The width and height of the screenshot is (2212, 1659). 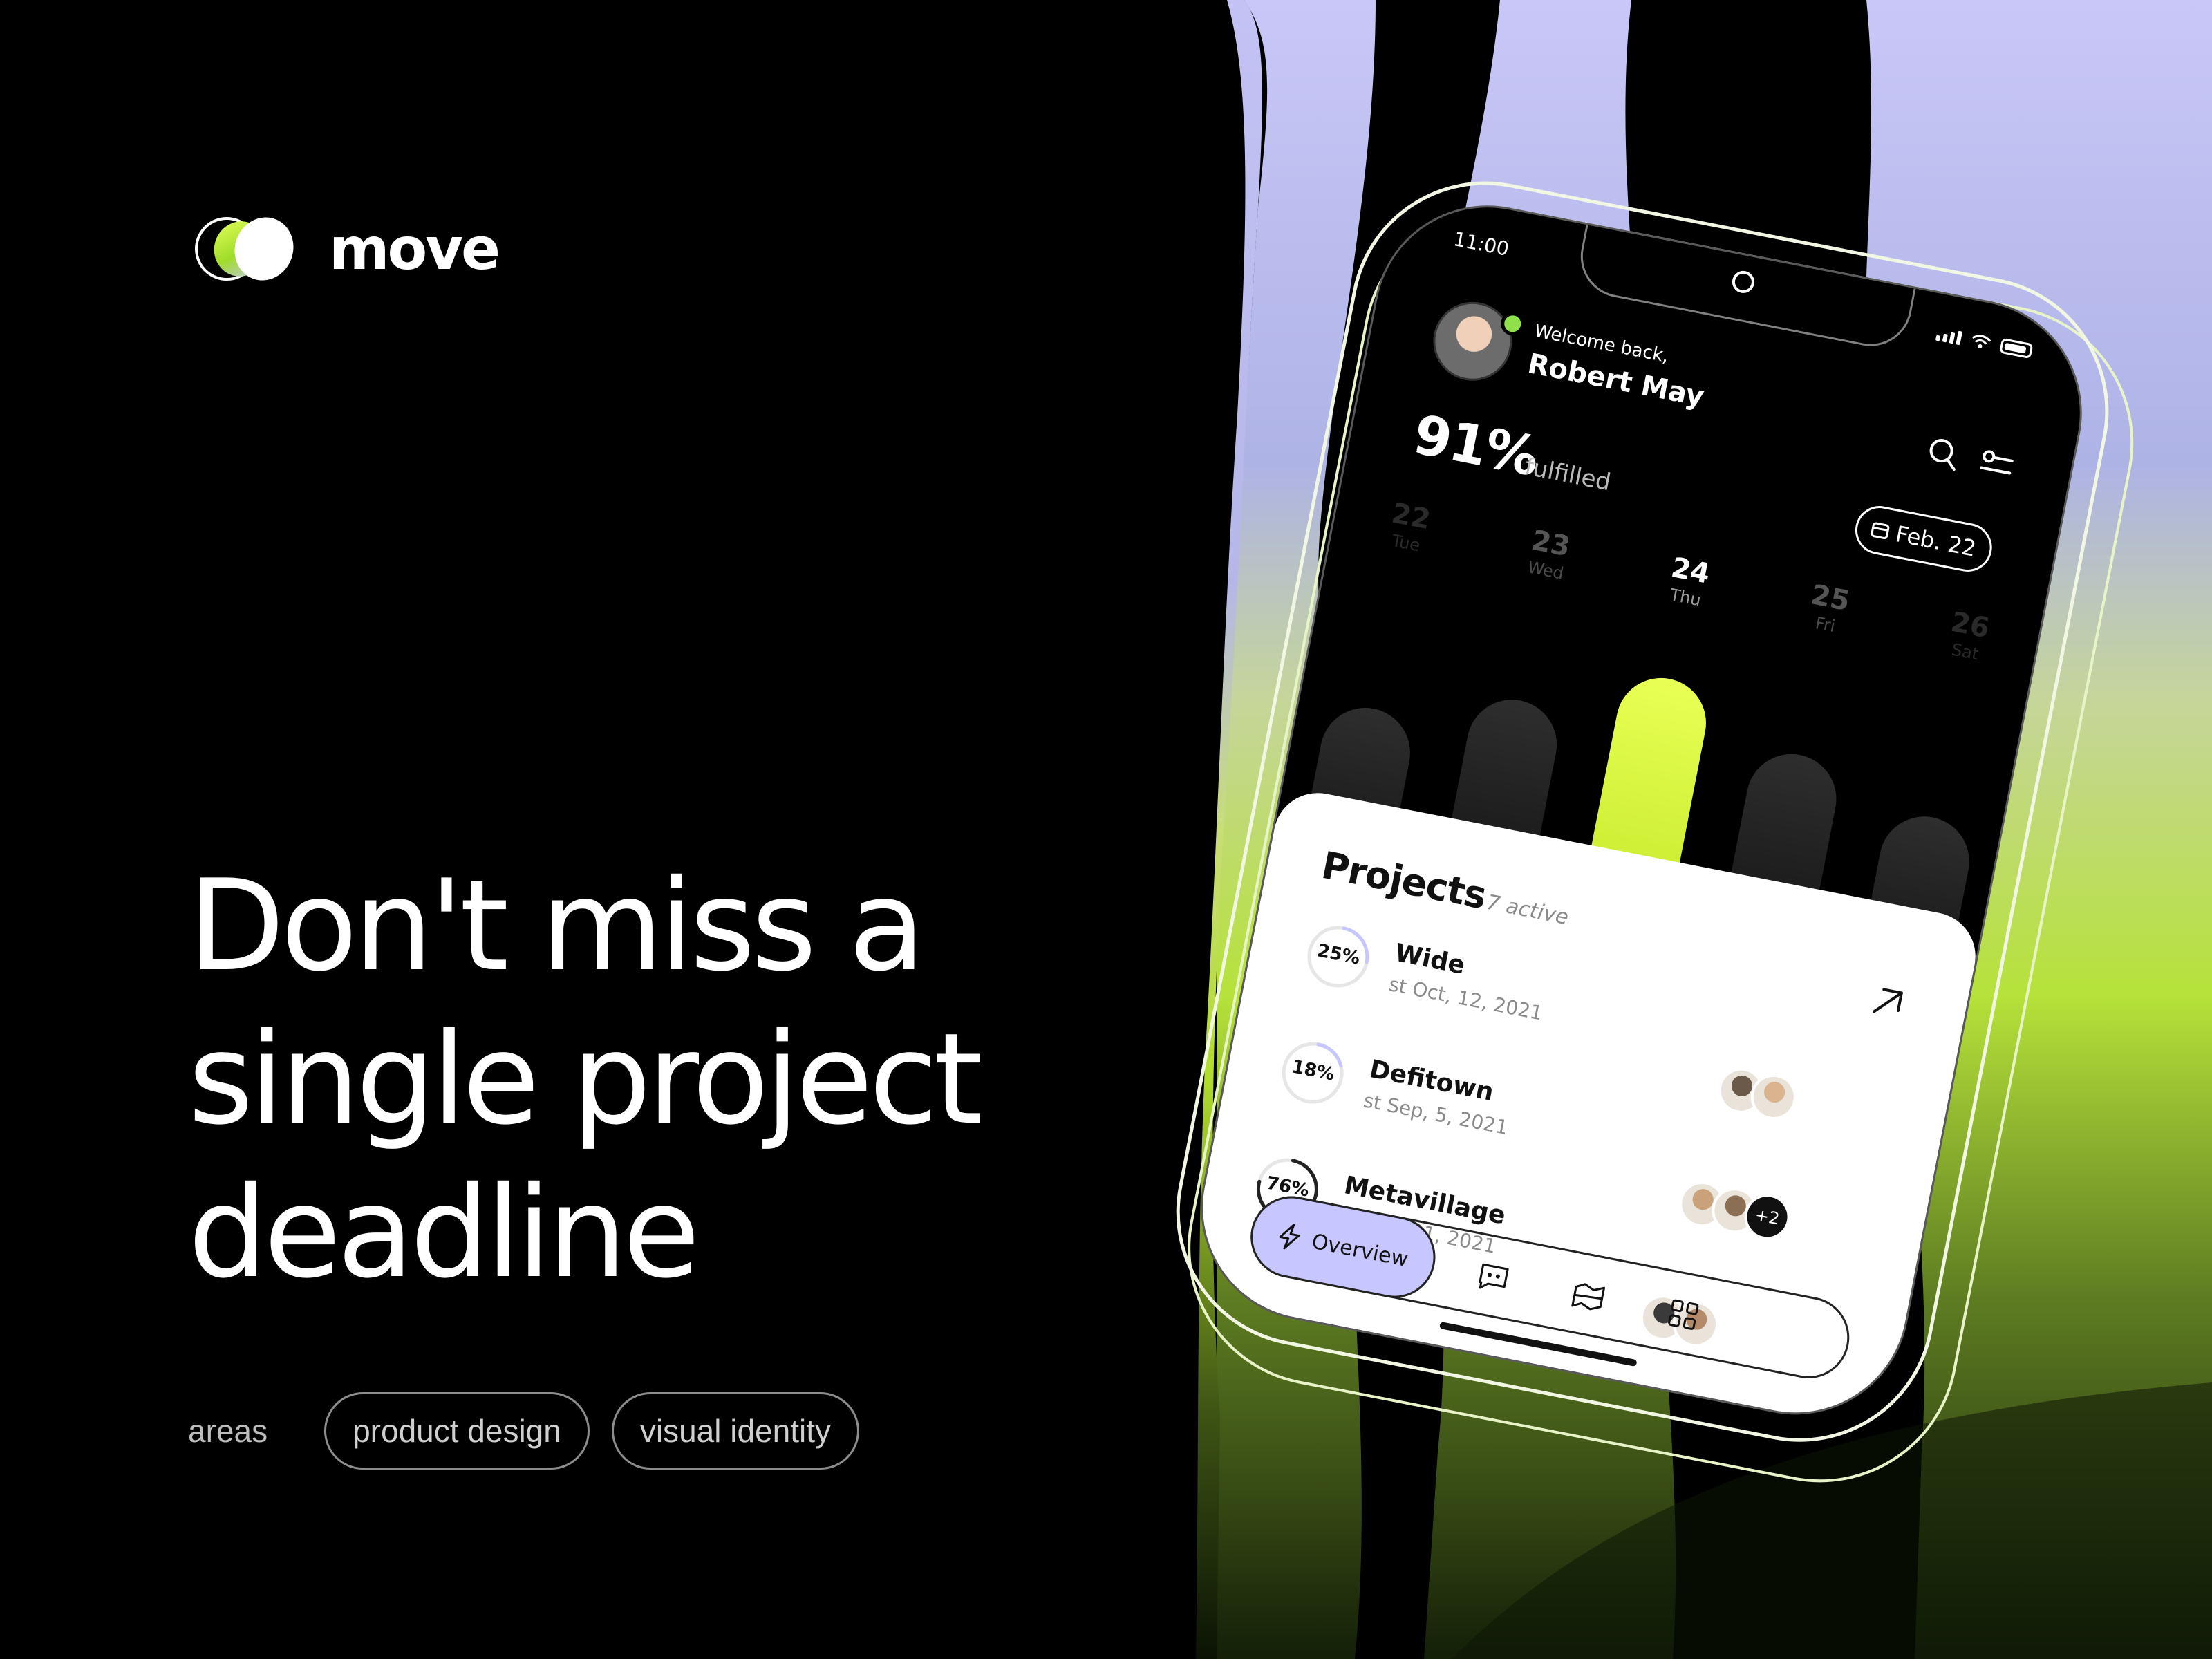 I want to click on brand-logo: move, so click(x=344, y=249).